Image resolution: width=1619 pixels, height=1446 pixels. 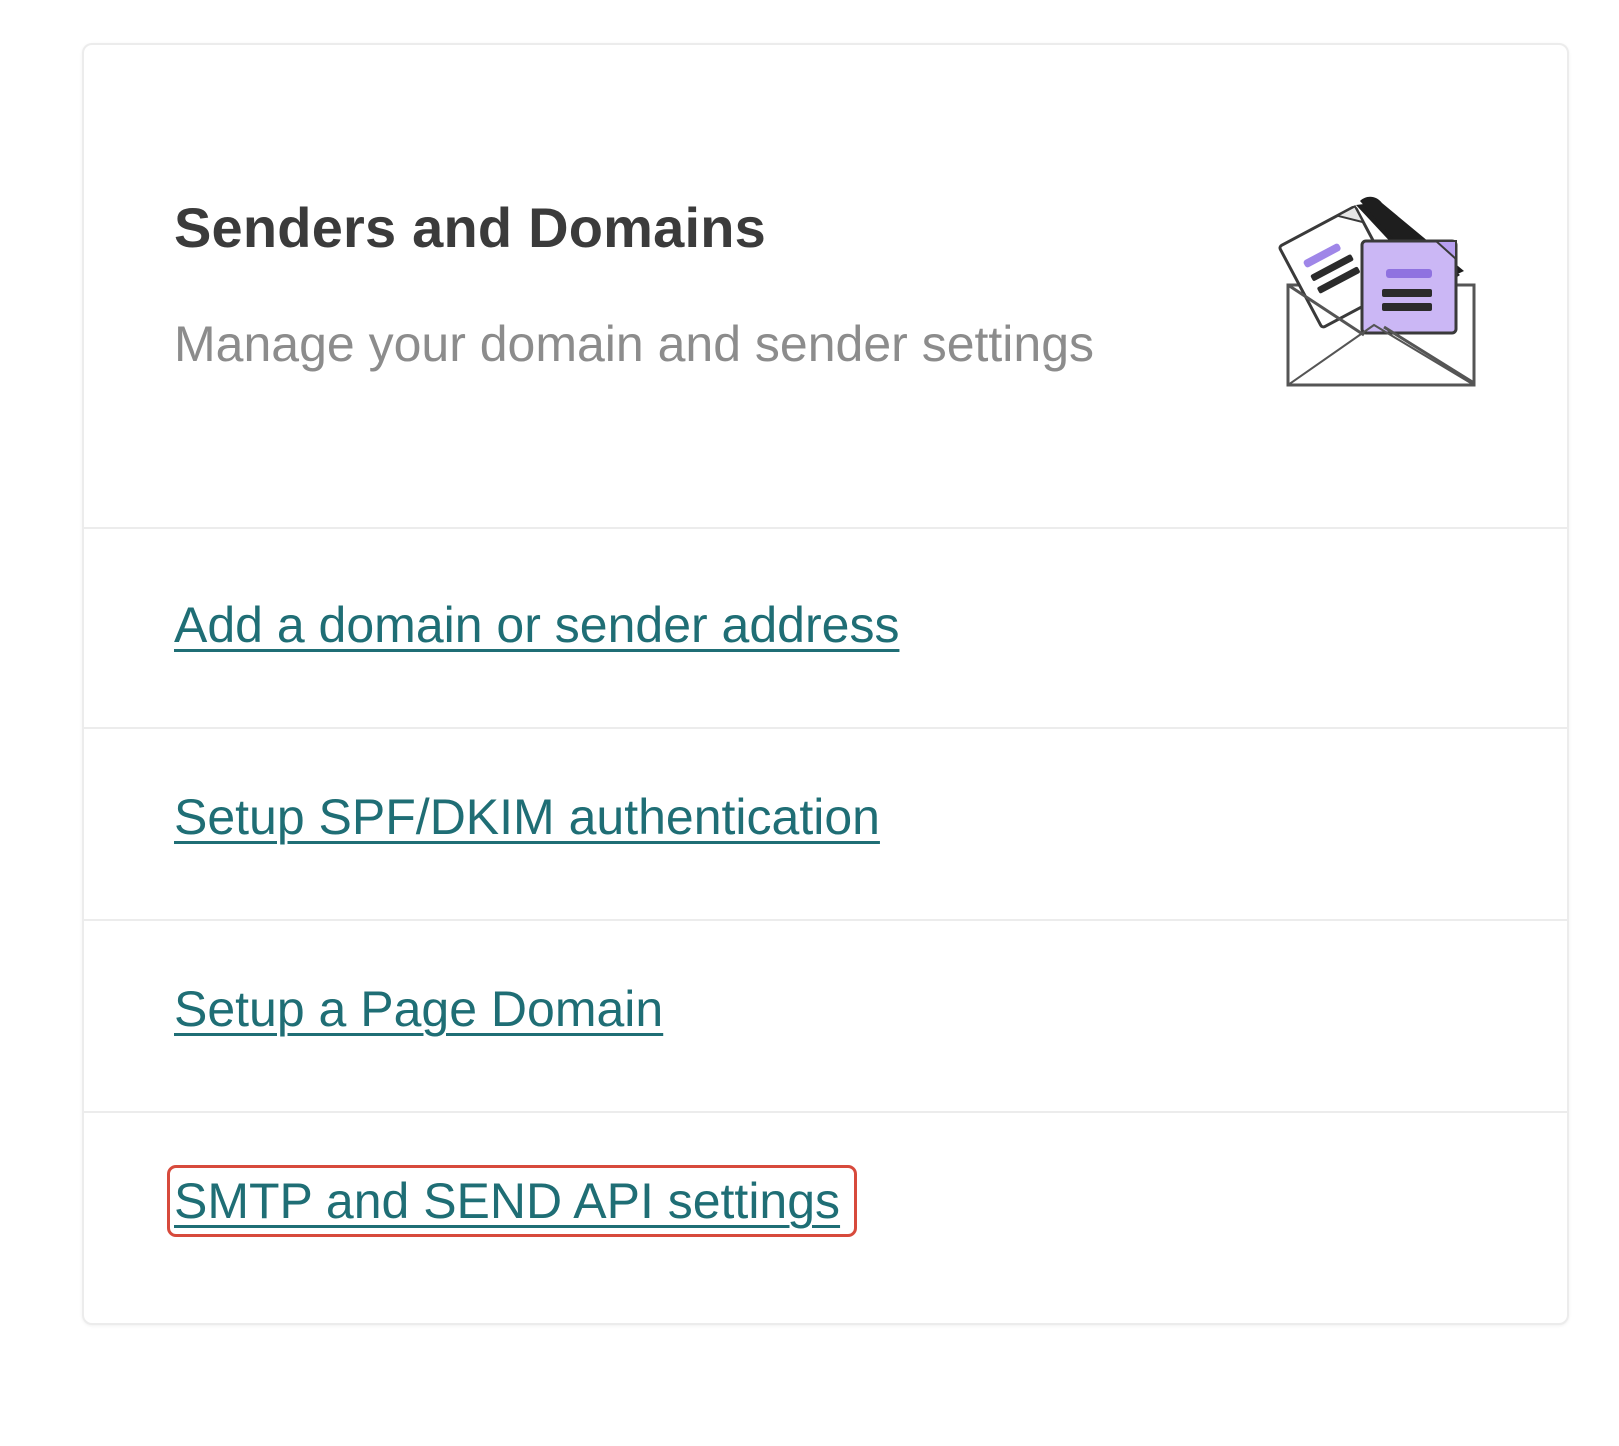 I want to click on setup-page-domain-link: Setup a Page Domain, so click(x=418, y=1009).